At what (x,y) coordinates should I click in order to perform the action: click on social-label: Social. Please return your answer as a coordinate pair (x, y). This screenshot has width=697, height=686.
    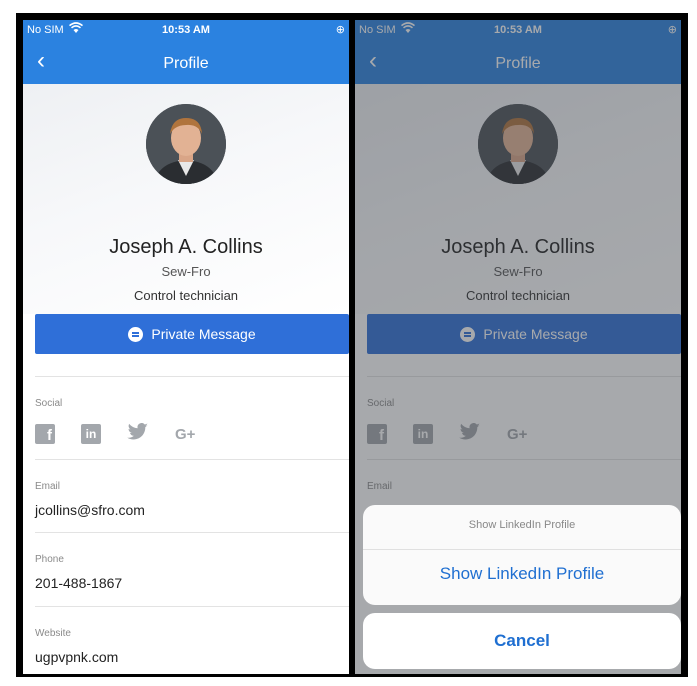
    Looking at the image, I should click on (49, 403).